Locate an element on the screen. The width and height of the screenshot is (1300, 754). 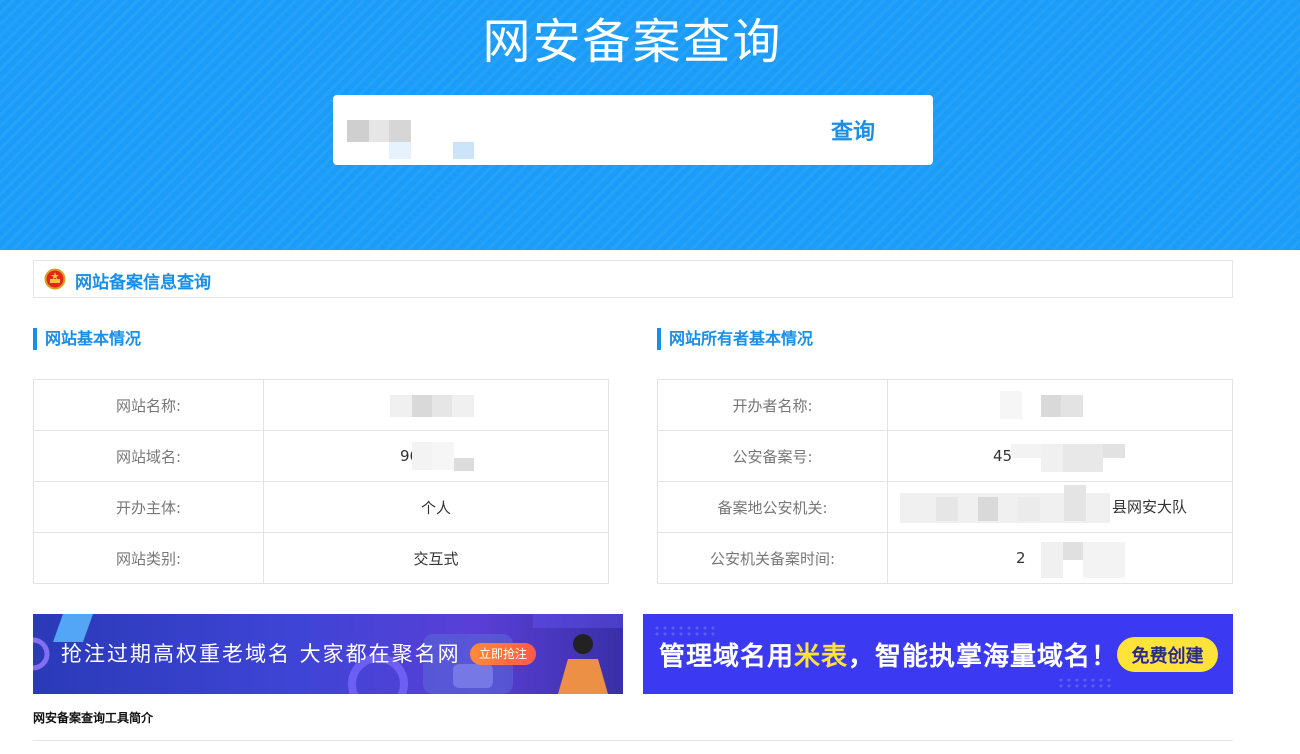
site-category-label: 网站类别: is located at coordinates (148, 558).